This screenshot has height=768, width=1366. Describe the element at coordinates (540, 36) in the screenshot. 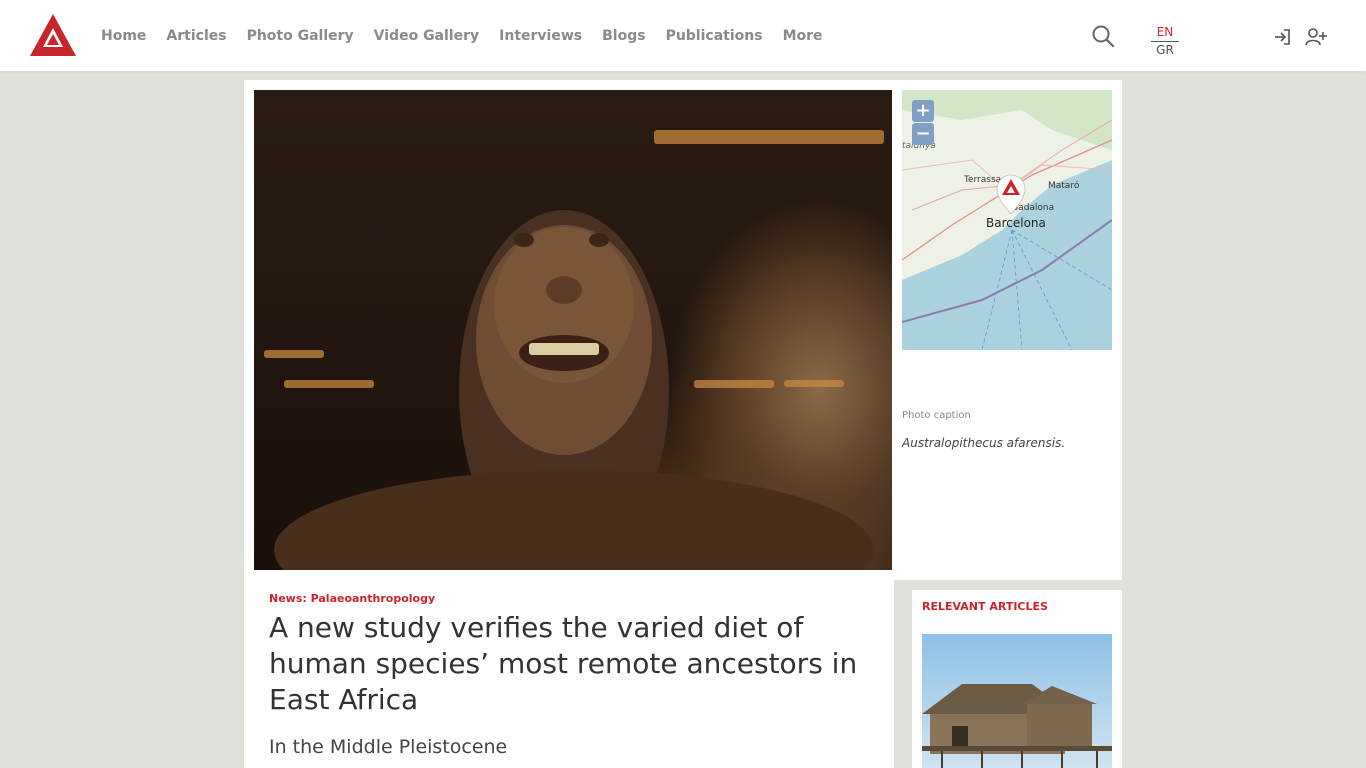

I see `nav-interviews: Interviews` at that location.